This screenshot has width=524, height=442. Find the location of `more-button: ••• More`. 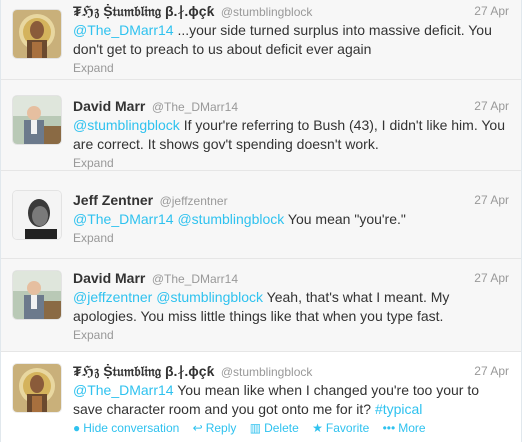

more-button: ••• More is located at coordinates (404, 428).